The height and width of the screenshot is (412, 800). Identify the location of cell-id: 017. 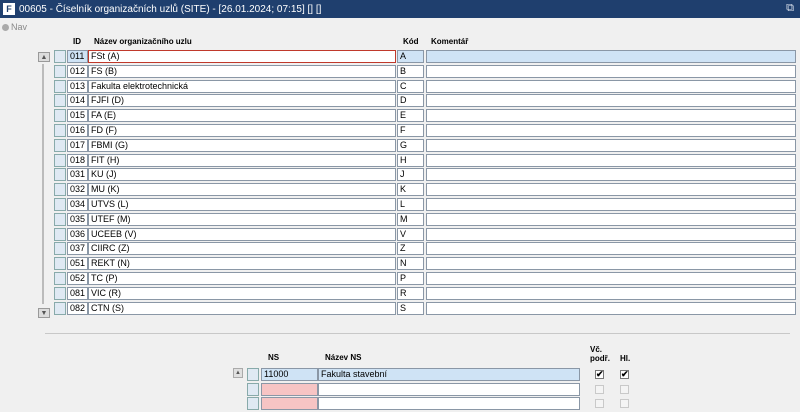
(77, 145).